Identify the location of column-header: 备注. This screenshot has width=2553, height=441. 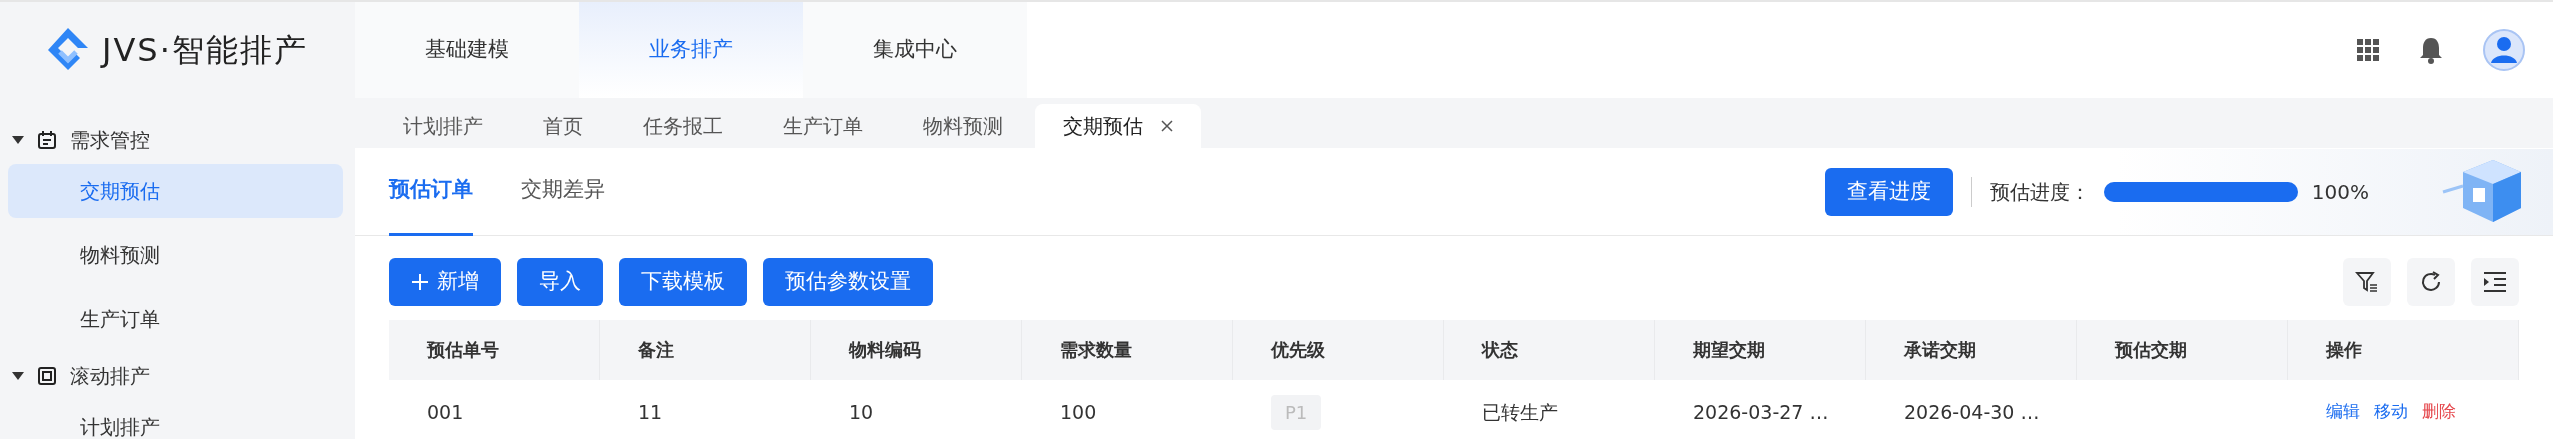
(705, 350).